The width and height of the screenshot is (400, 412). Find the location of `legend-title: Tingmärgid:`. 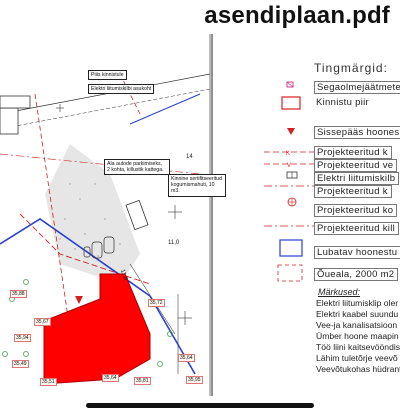

legend-title: Tingmärgid: is located at coordinates (351, 68).